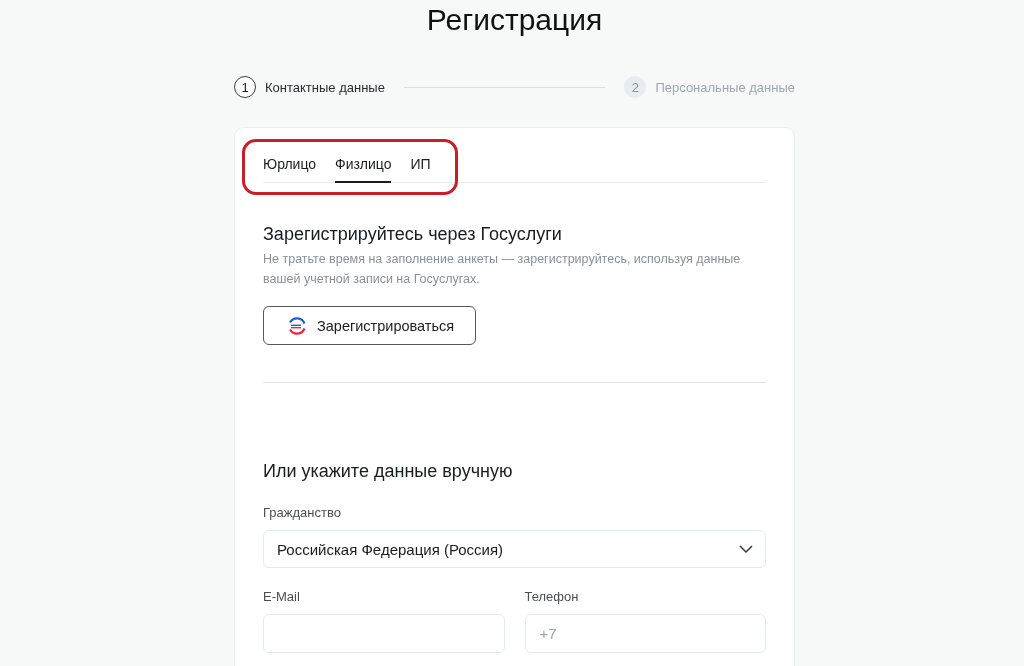 This screenshot has width=1024, height=666. What do you see at coordinates (413, 234) in the screenshot?
I see `section-heading: Зарегистрируйтесь через Госуслуги` at bounding box center [413, 234].